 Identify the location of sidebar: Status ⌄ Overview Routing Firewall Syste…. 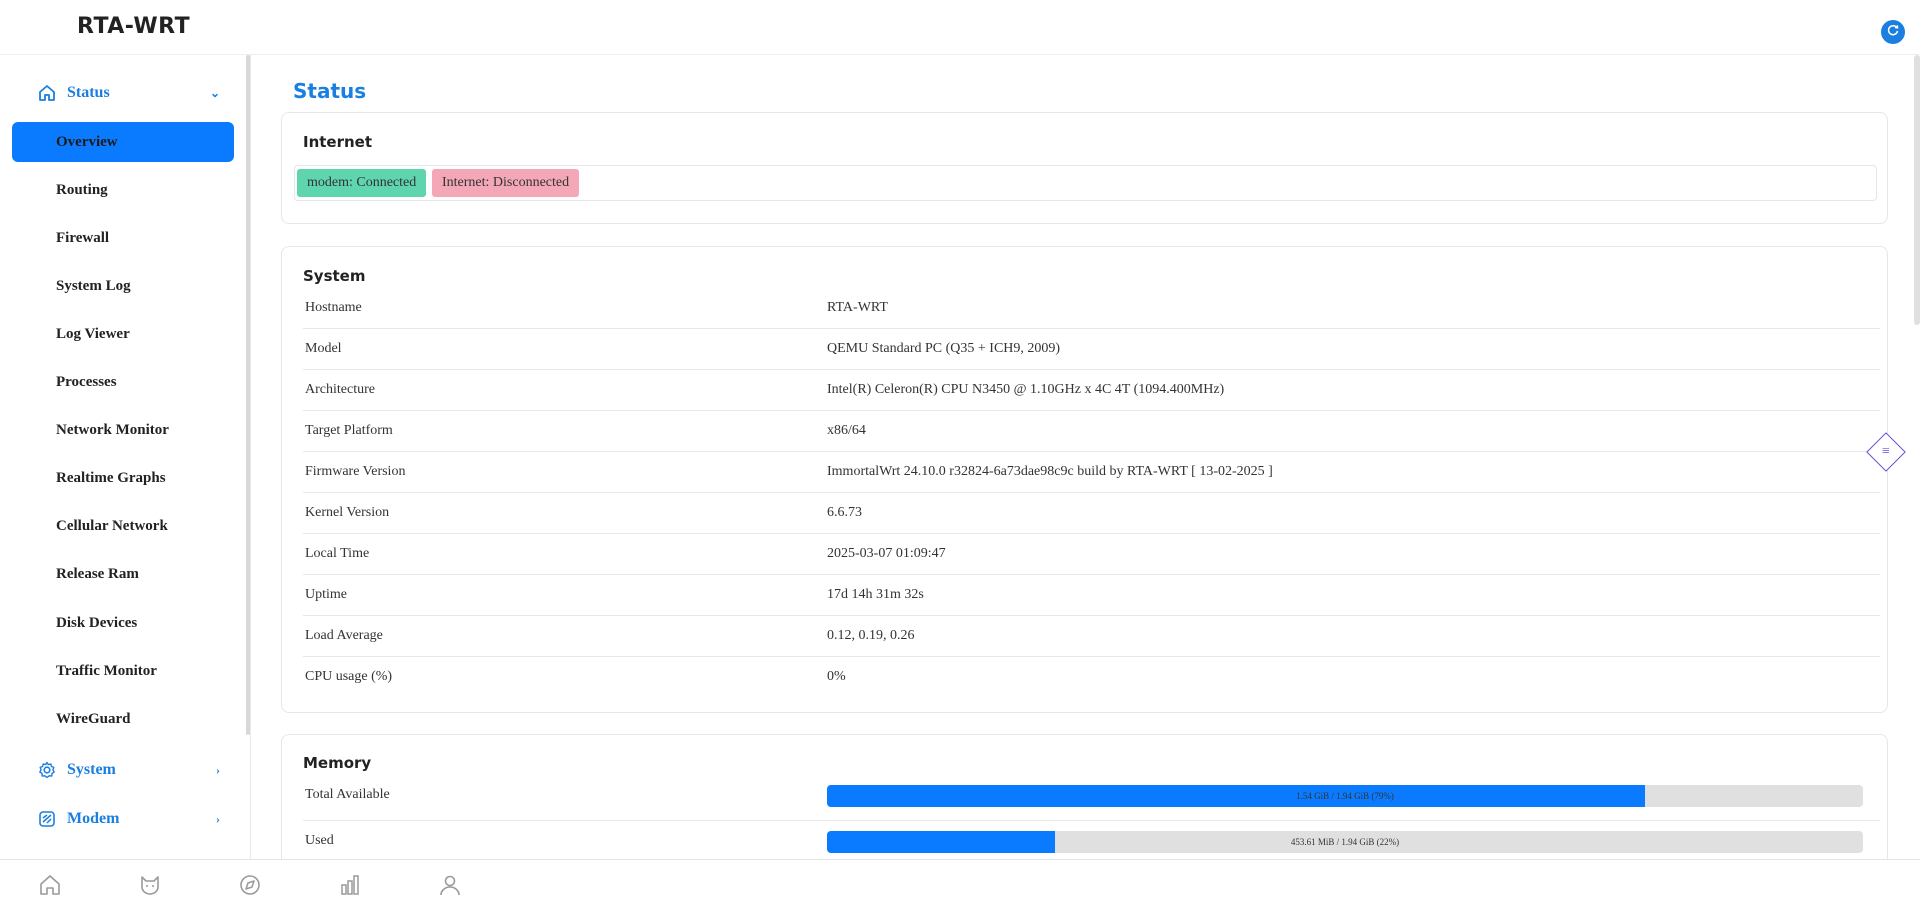
(125, 457).